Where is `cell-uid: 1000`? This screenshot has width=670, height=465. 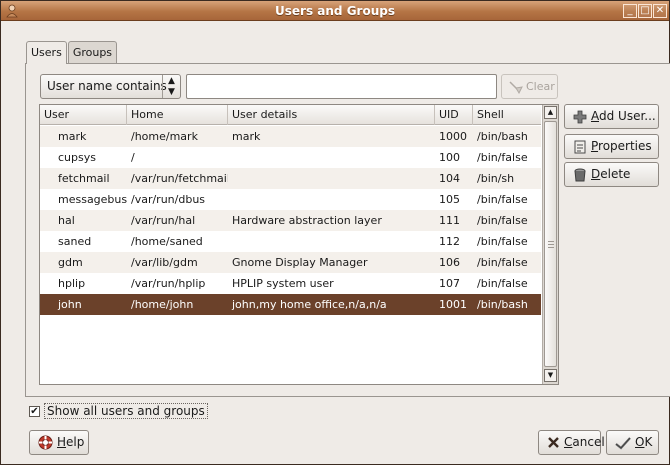 cell-uid: 1000 is located at coordinates (453, 136).